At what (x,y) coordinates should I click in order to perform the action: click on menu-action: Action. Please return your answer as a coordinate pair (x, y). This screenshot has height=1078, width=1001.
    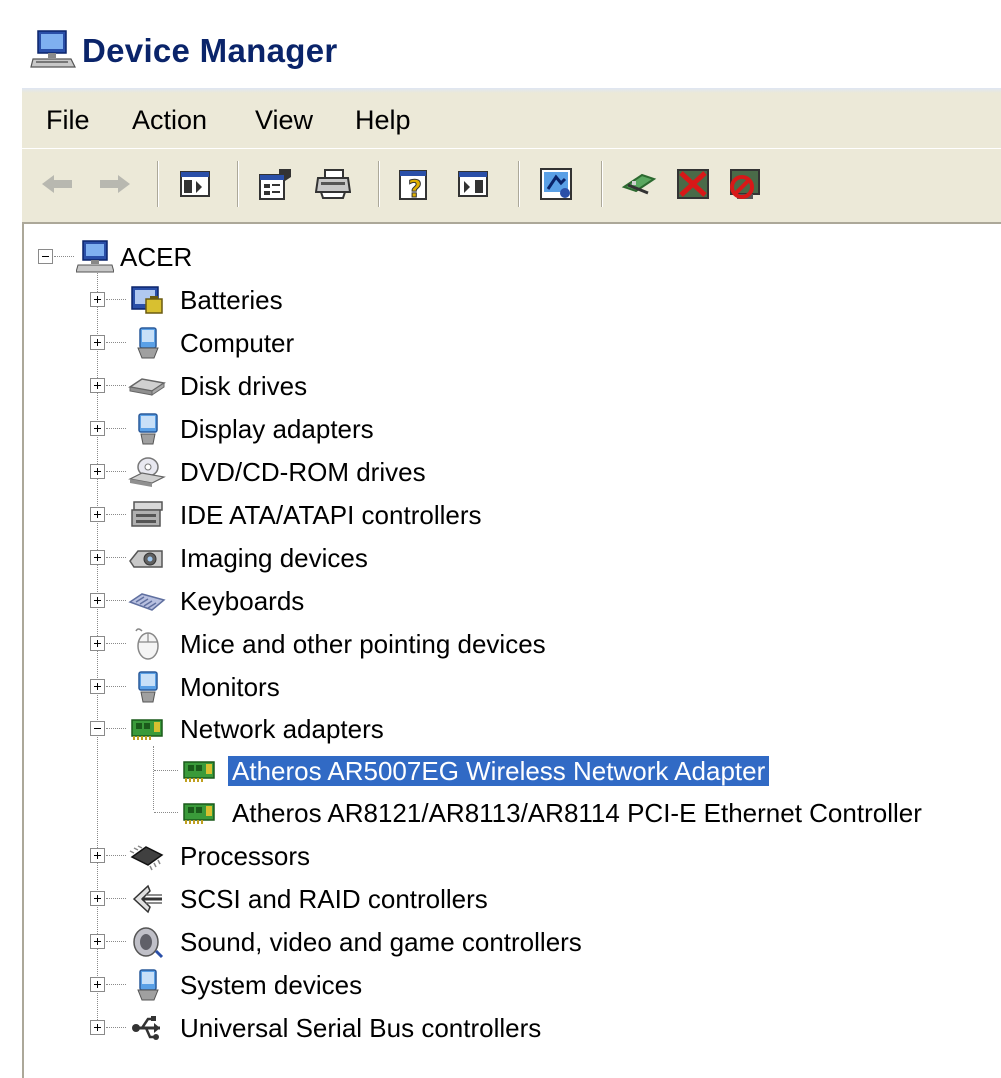
    Looking at the image, I should click on (169, 120).